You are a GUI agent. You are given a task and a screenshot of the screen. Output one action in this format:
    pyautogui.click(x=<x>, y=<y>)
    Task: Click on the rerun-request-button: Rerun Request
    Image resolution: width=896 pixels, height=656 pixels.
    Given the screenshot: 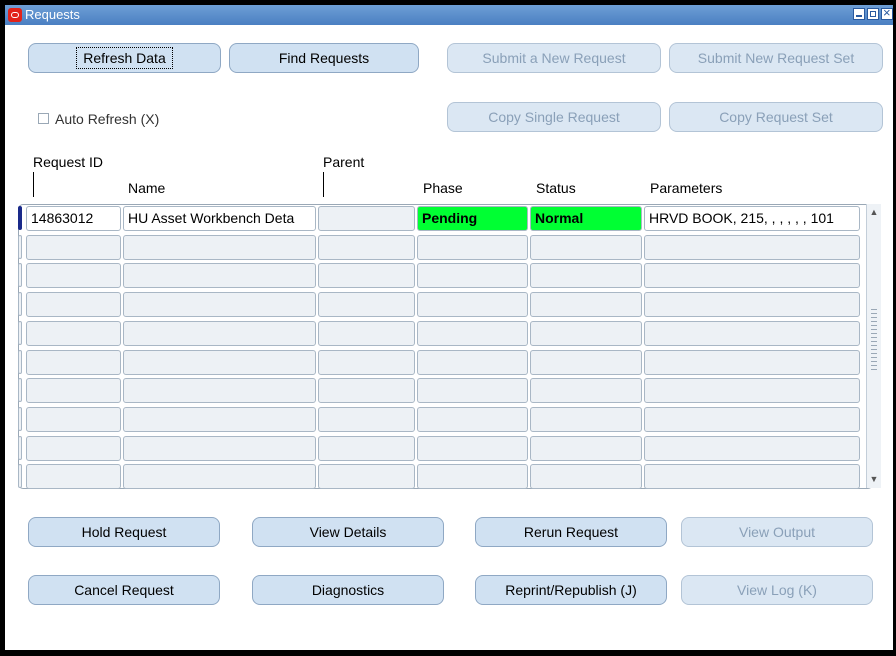 What is the action you would take?
    pyautogui.click(x=571, y=532)
    